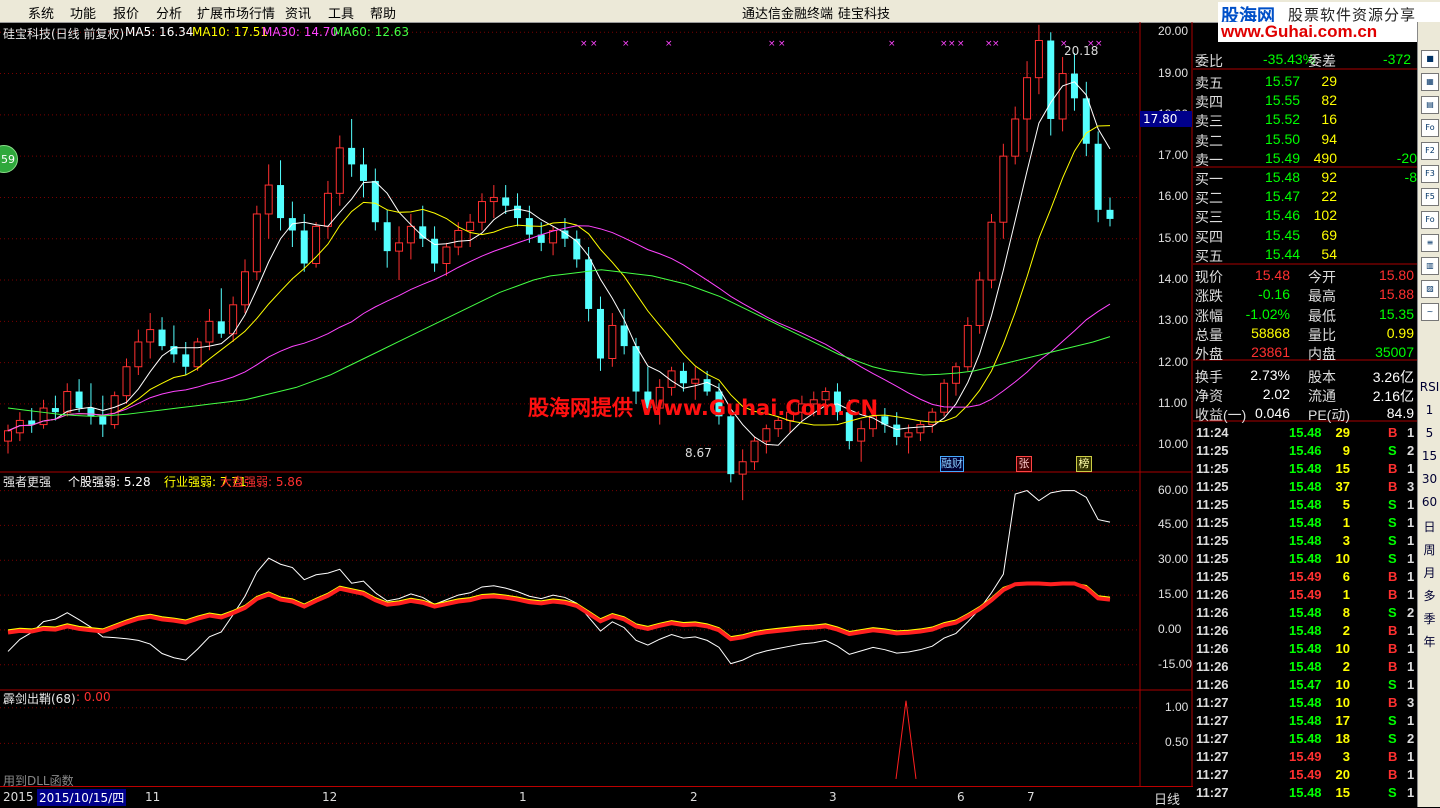  I want to click on tick-v: 17, so click(1342, 720).